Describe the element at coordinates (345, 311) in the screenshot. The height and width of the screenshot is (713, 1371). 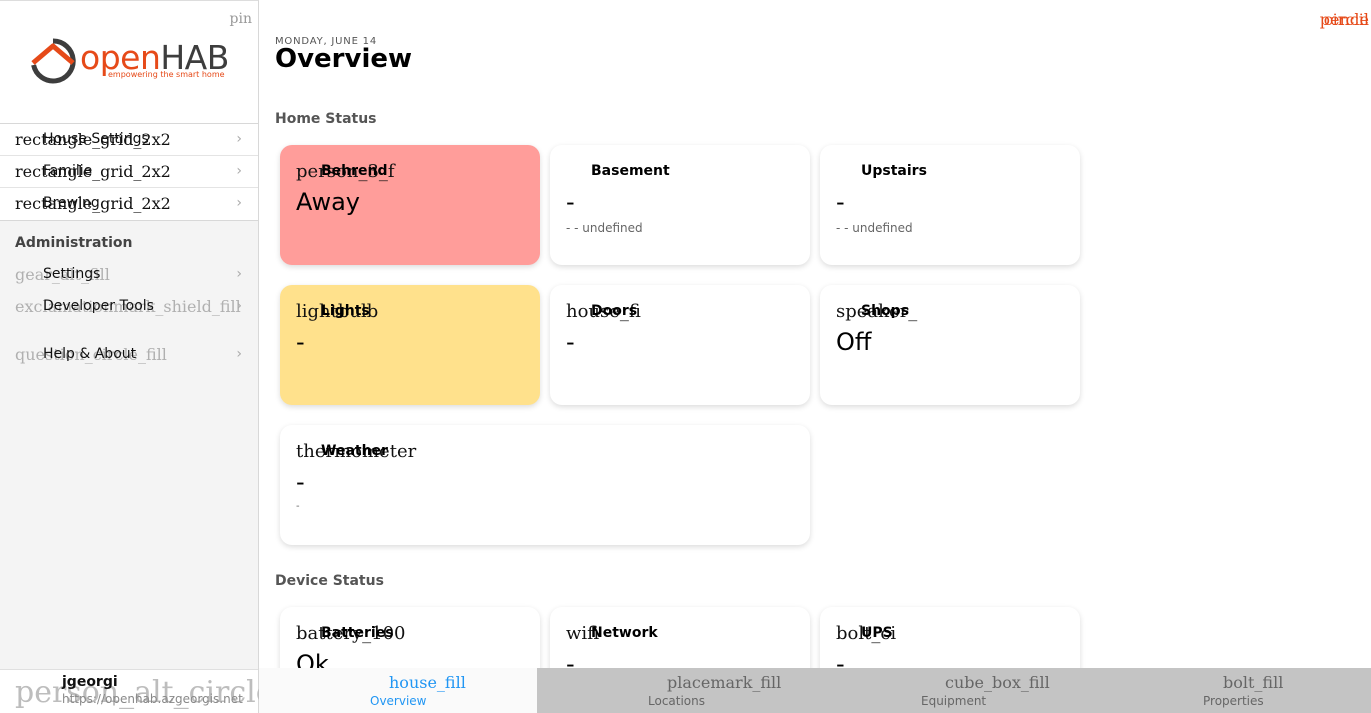
I see `card-title: Lights` at that location.